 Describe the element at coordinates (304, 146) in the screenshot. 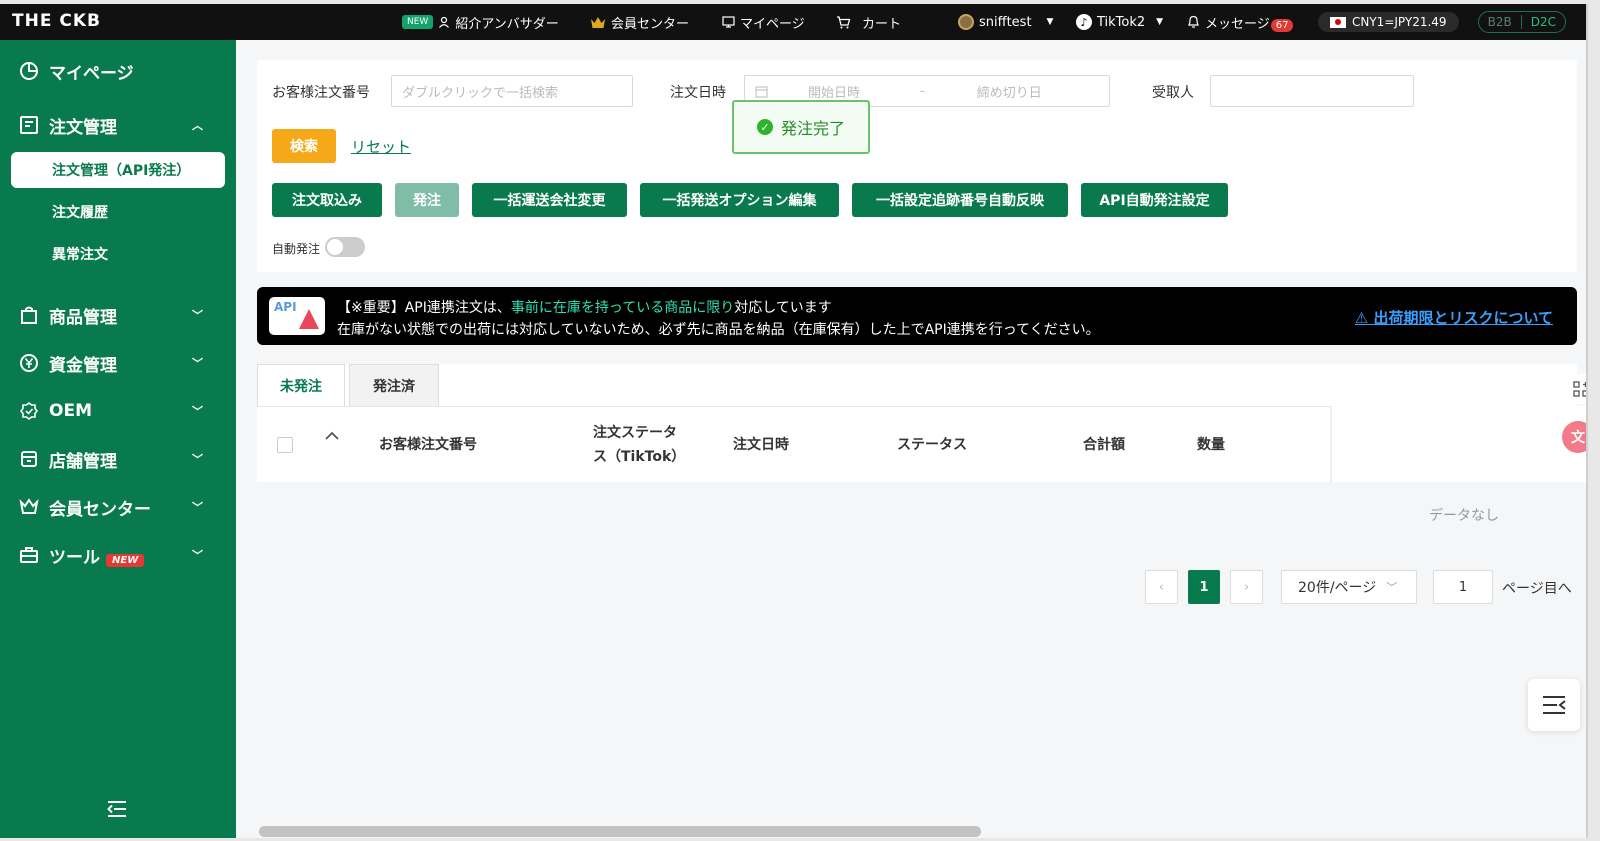

I see `search-button: 検索` at that location.